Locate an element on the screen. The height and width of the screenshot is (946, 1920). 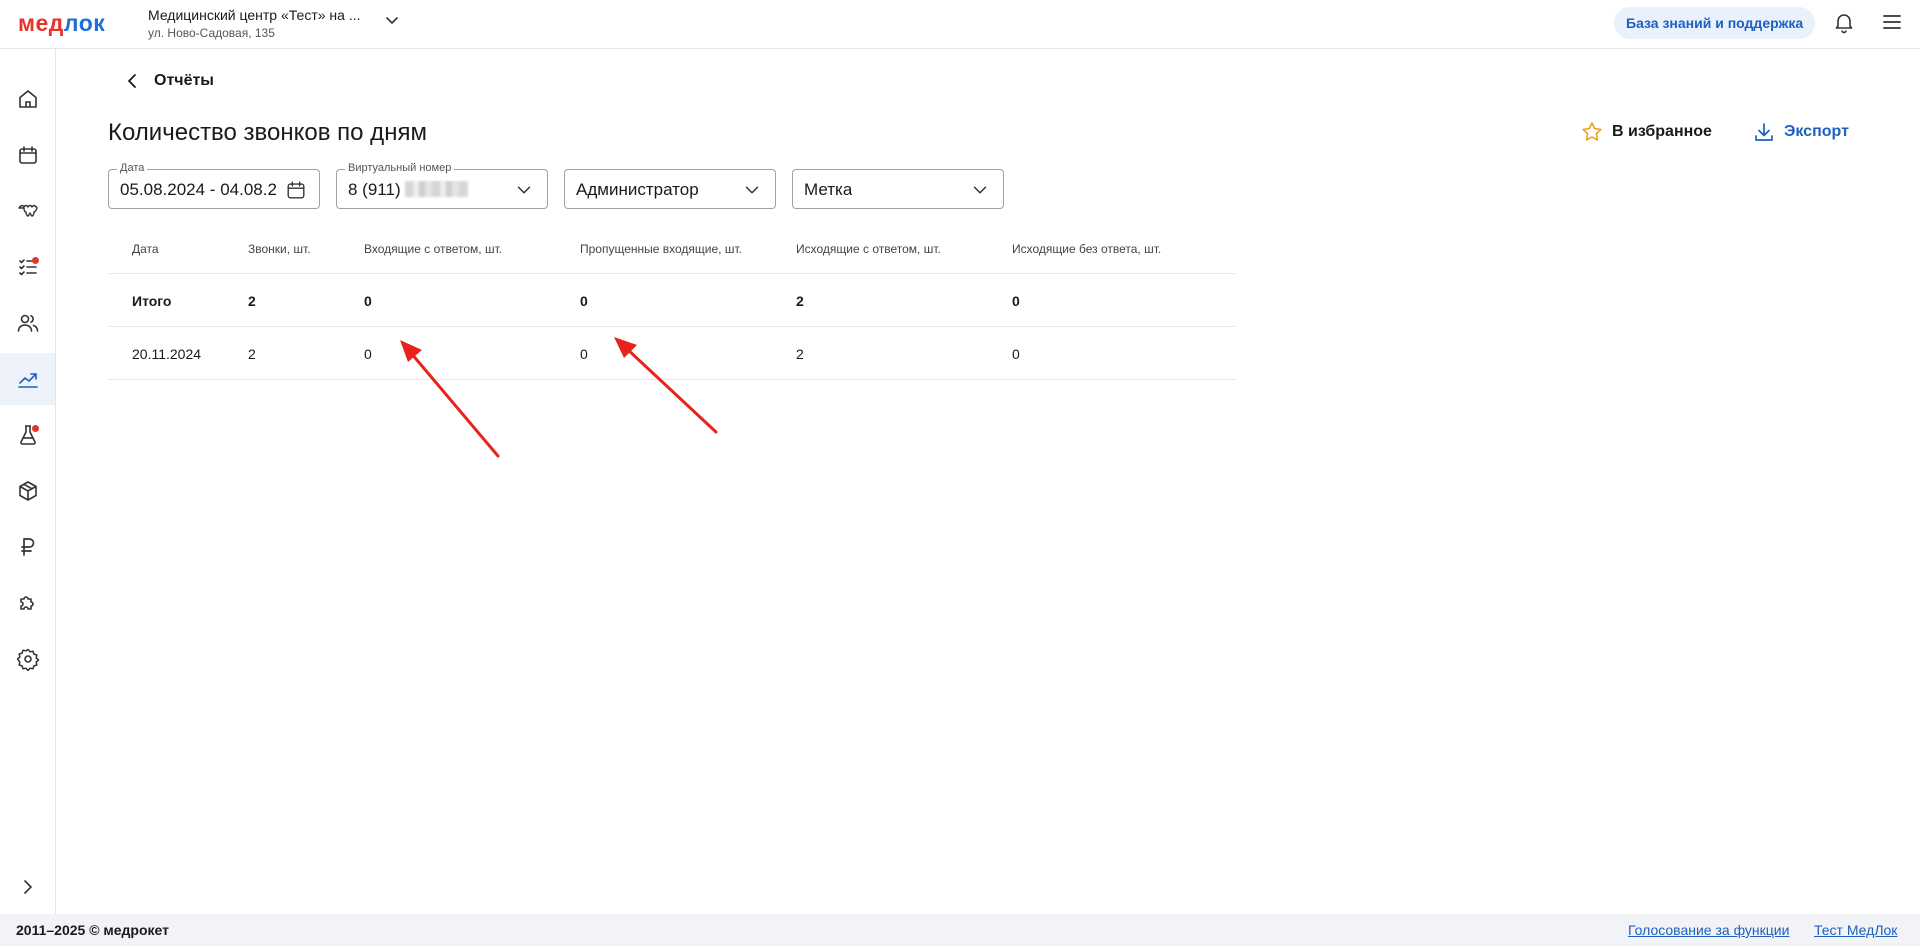
virtual-number-label: Виртуальный номер is located at coordinates (400, 168).